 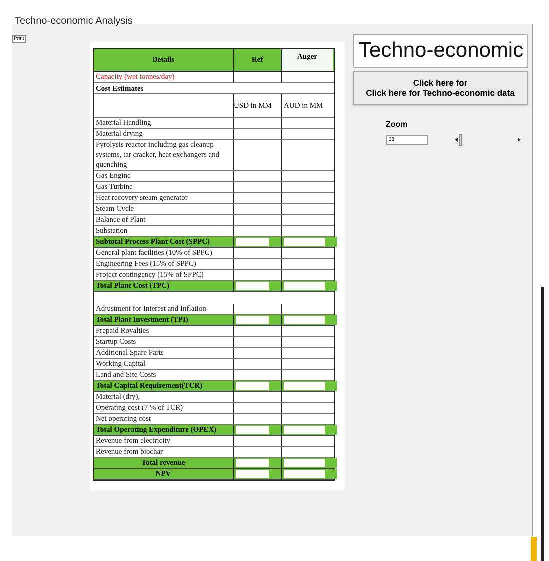 What do you see at coordinates (460, 140) in the screenshot?
I see `slider-thumb` at bounding box center [460, 140].